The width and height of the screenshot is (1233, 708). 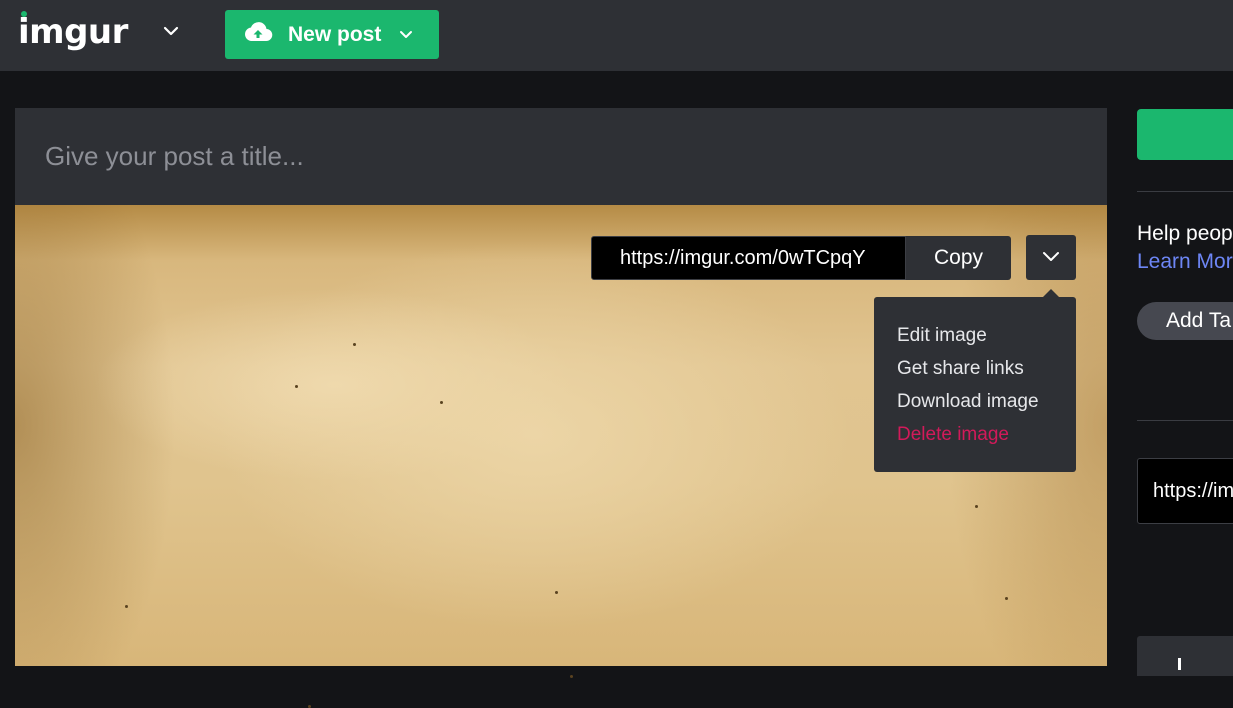 I want to click on sidebar-primary-button, so click(x=1185, y=134).